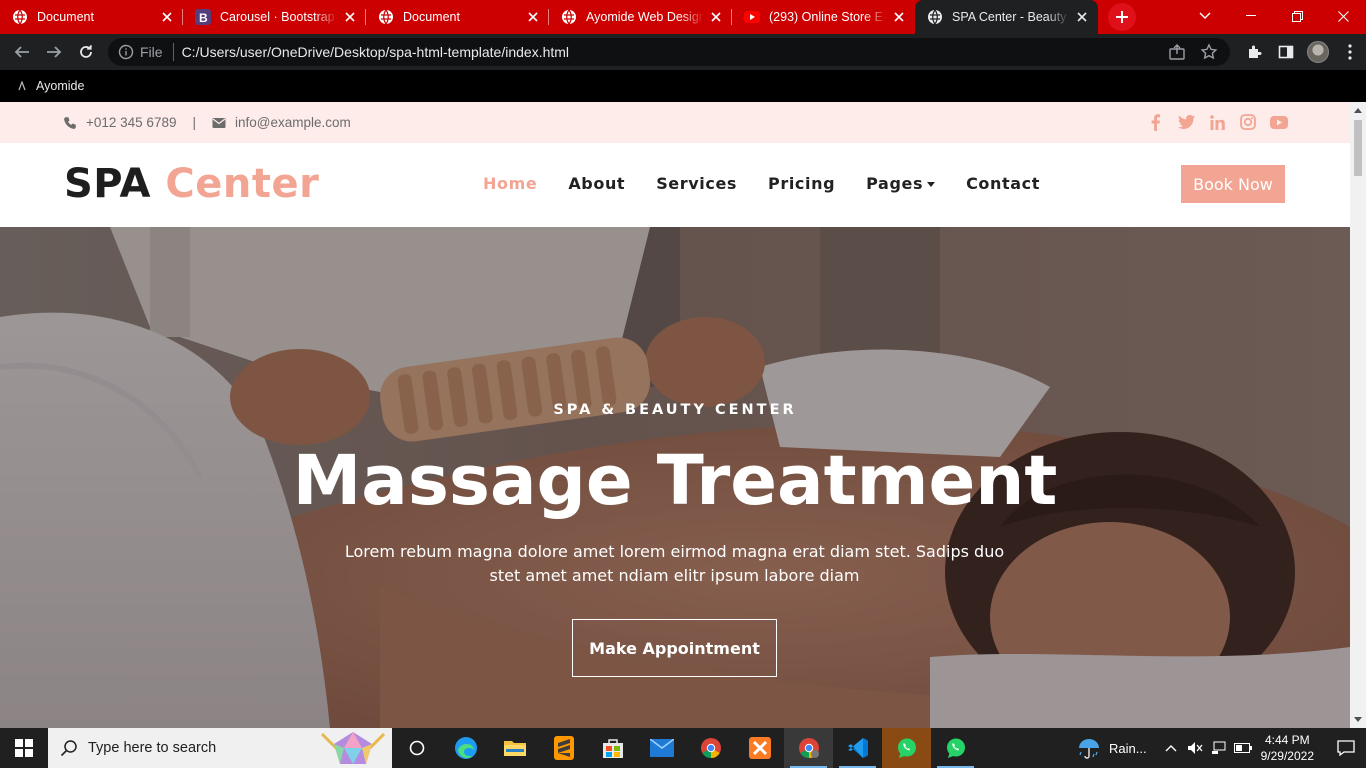  What do you see at coordinates (107, 184) in the screenshot?
I see `logo-part-1: SPA` at bounding box center [107, 184].